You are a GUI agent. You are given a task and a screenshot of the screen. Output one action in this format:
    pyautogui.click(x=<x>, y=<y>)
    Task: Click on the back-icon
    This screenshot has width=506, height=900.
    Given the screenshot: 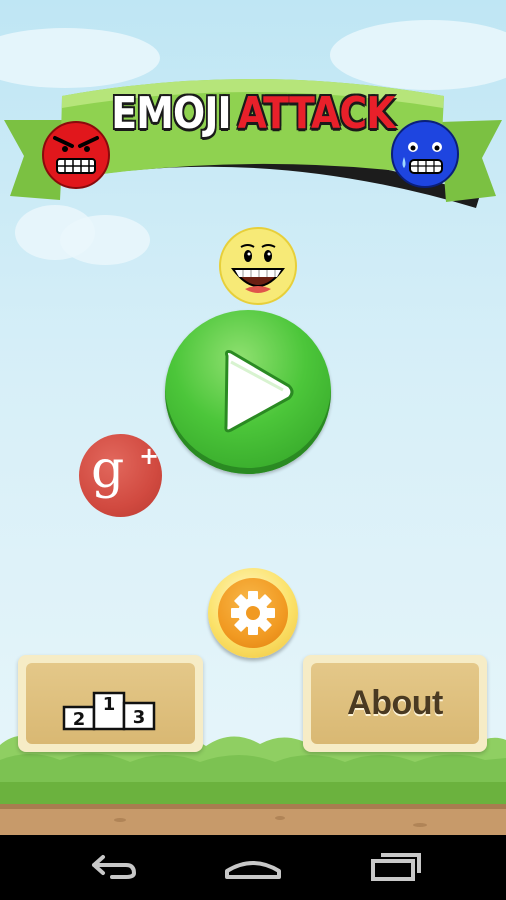 What is the action you would take?
    pyautogui.click(x=114, y=867)
    